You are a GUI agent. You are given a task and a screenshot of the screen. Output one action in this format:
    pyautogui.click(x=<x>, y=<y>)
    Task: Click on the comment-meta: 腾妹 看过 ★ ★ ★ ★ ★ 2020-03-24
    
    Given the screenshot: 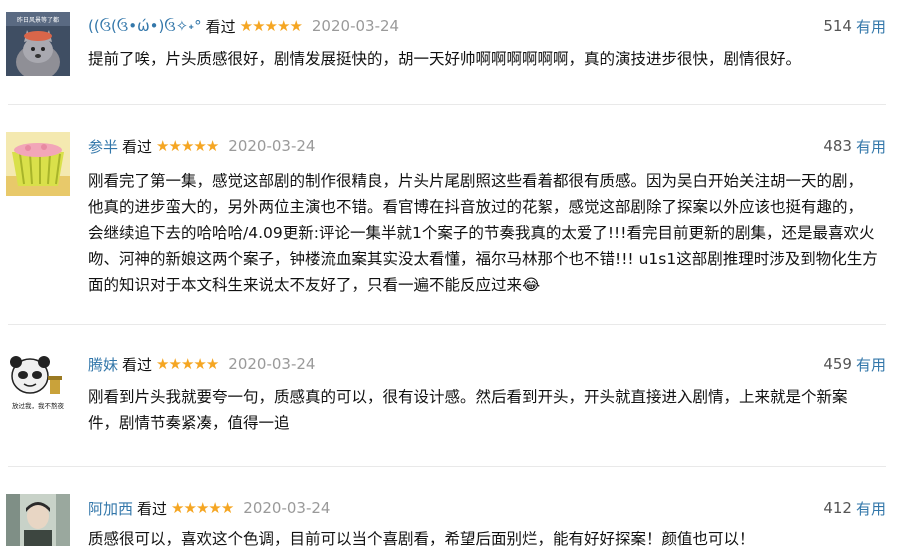 What is the action you would take?
    pyautogui.click(x=201, y=364)
    